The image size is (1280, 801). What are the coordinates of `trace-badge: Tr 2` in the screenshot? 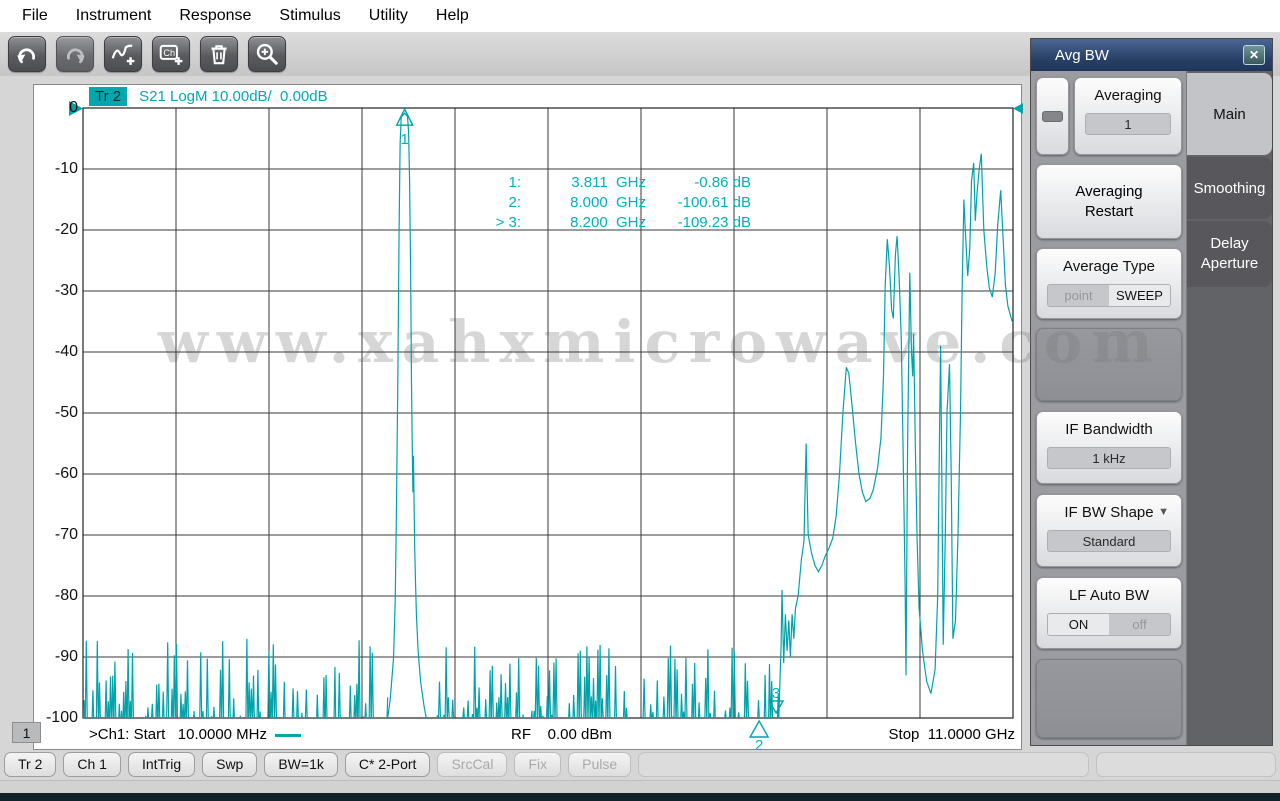 It's located at (108, 96).